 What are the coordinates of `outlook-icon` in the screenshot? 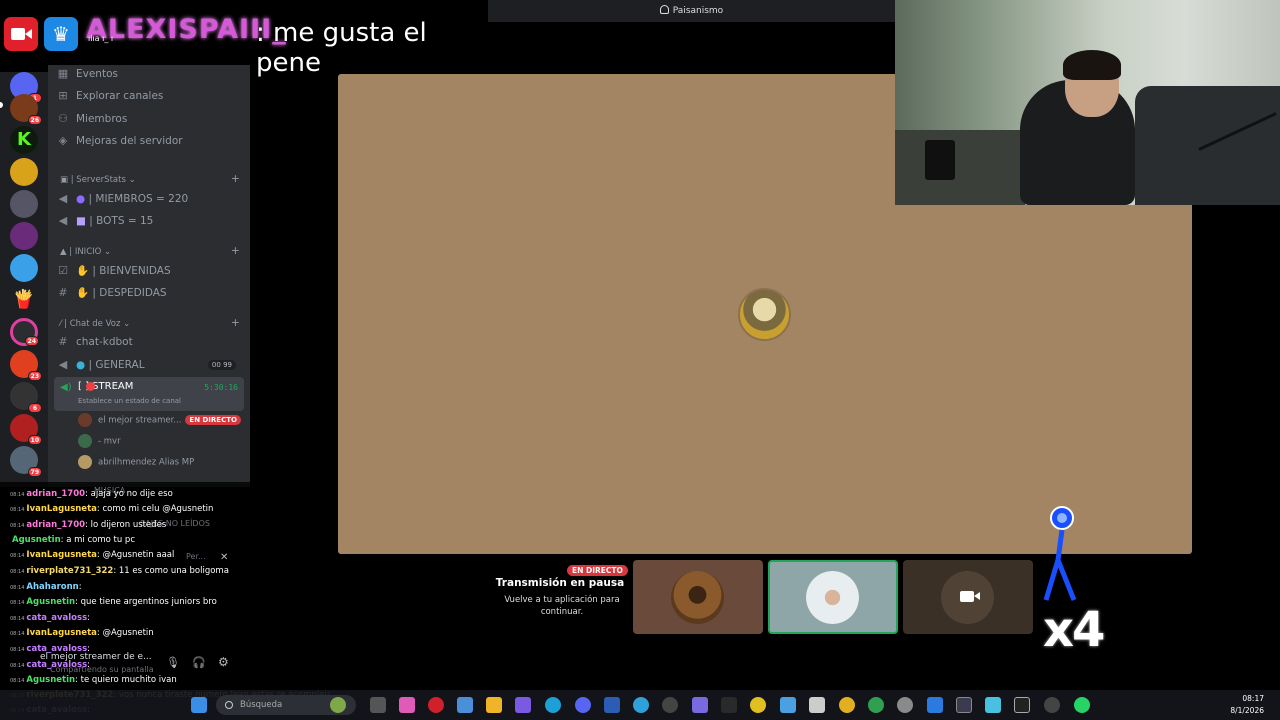 It's located at (935, 705).